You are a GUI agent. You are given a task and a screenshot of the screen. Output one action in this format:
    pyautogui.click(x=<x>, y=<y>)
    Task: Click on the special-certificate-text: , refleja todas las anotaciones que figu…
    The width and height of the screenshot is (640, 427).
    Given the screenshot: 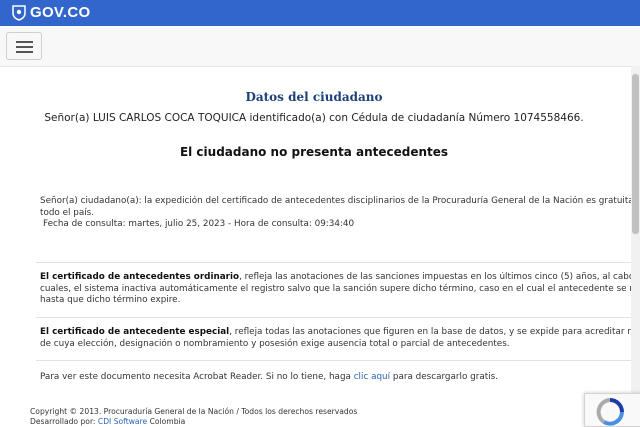 What is the action you would take?
    pyautogui.click(x=434, y=332)
    